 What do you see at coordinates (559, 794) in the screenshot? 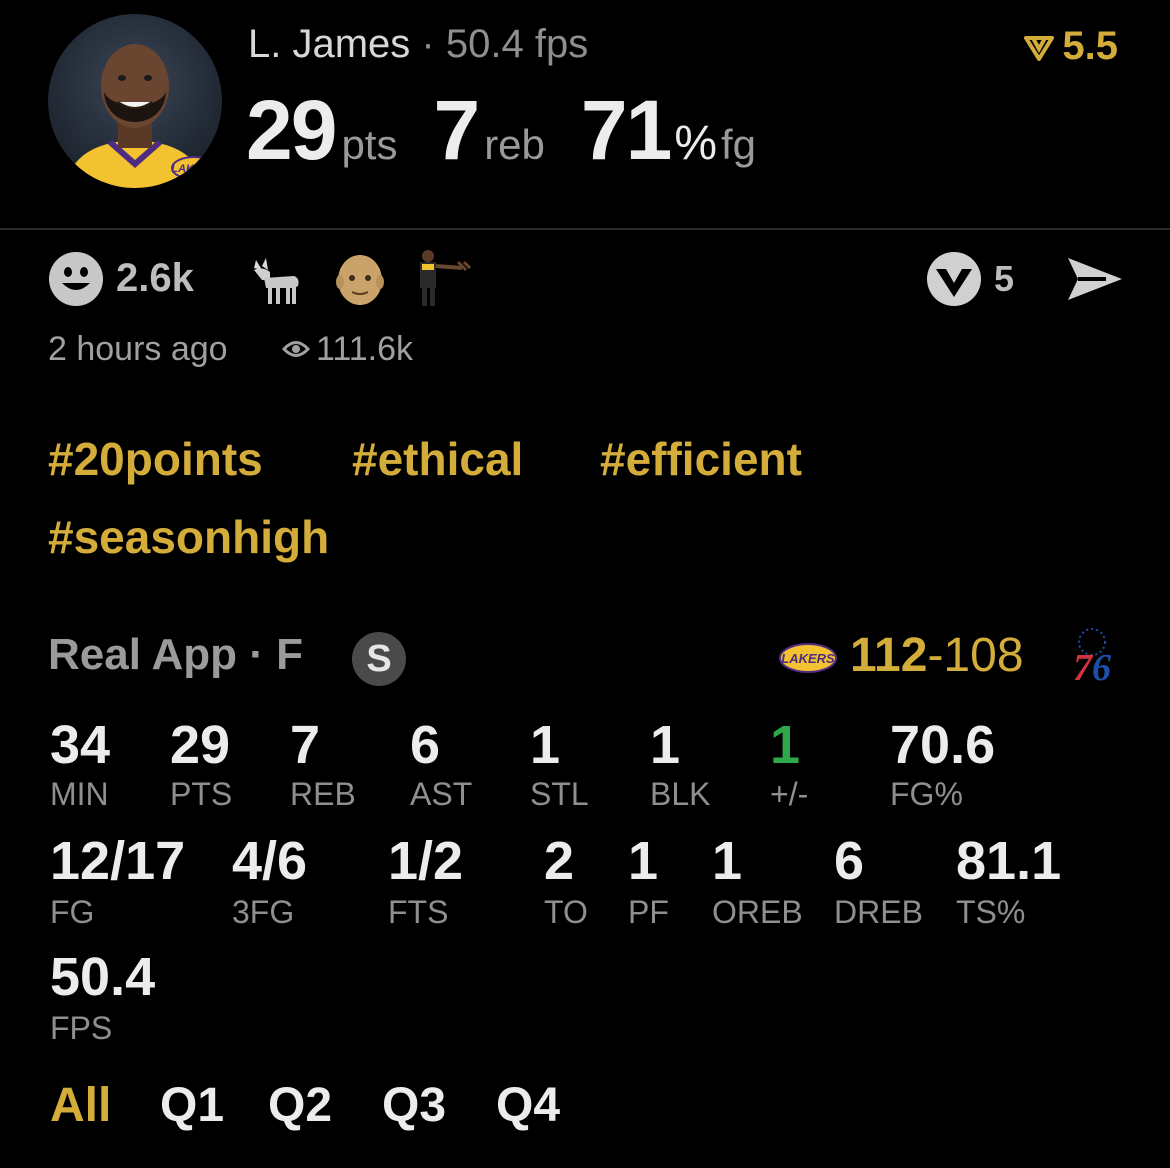
I see `stat-label-stl: STL` at bounding box center [559, 794].